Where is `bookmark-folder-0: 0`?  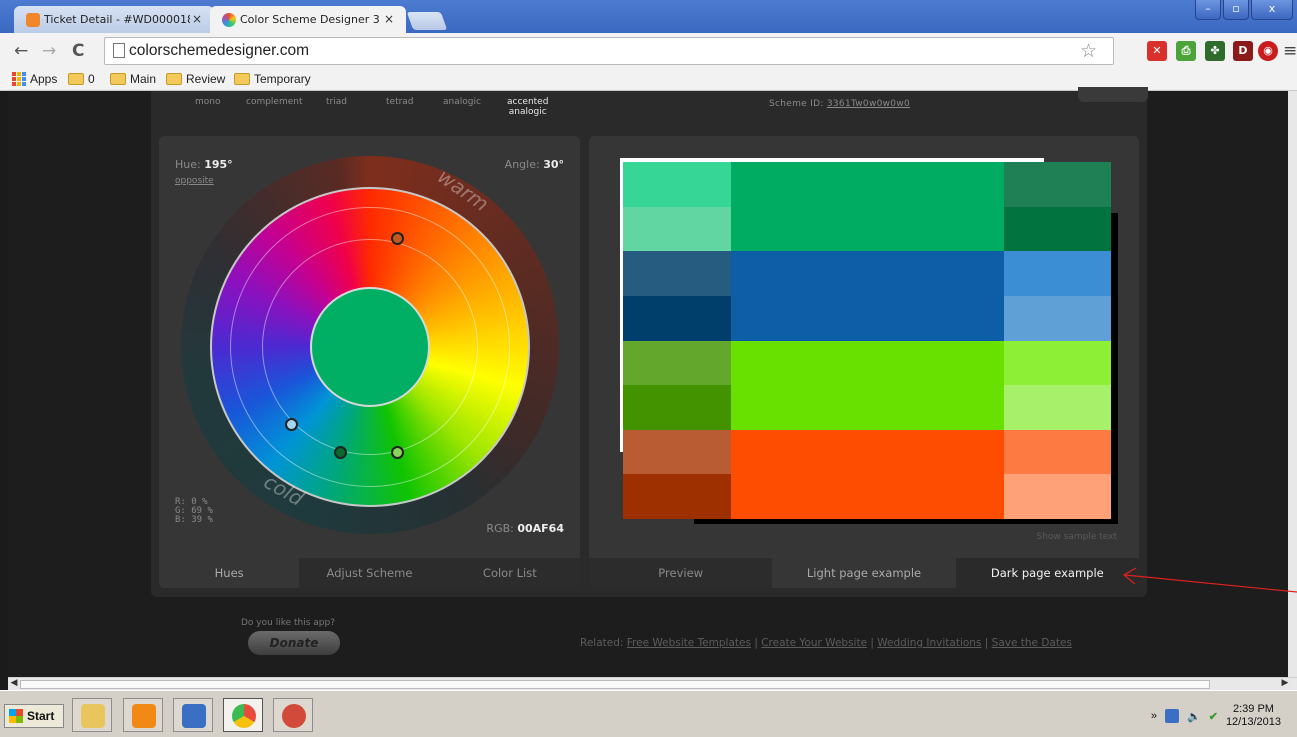 bookmark-folder-0: 0 is located at coordinates (81, 79).